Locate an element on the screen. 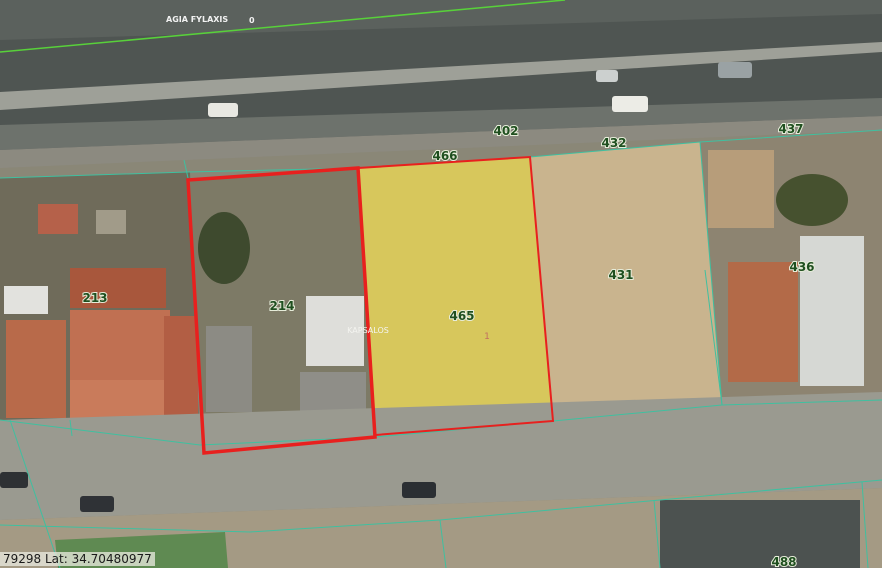 The width and height of the screenshot is (882, 568). sheet-marker: 1 is located at coordinates (487, 337).